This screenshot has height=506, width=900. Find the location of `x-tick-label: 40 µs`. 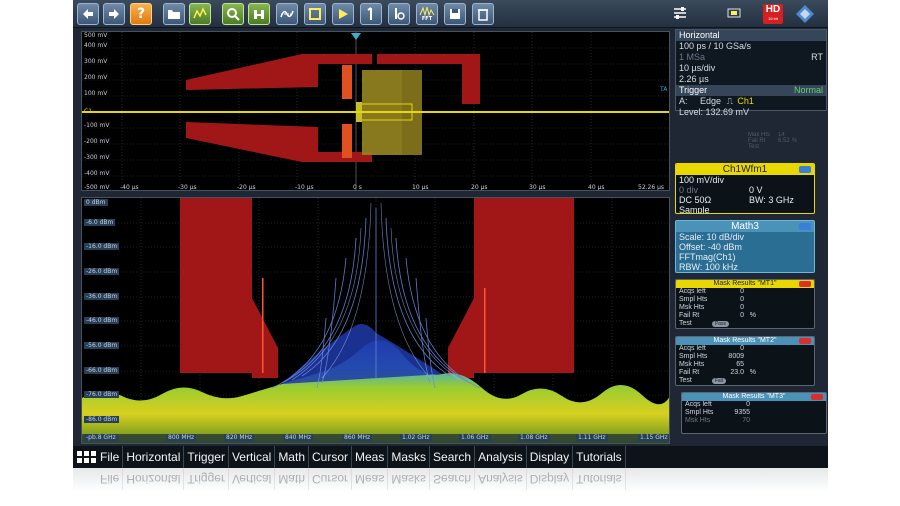

x-tick-label: 40 µs is located at coordinates (596, 187).